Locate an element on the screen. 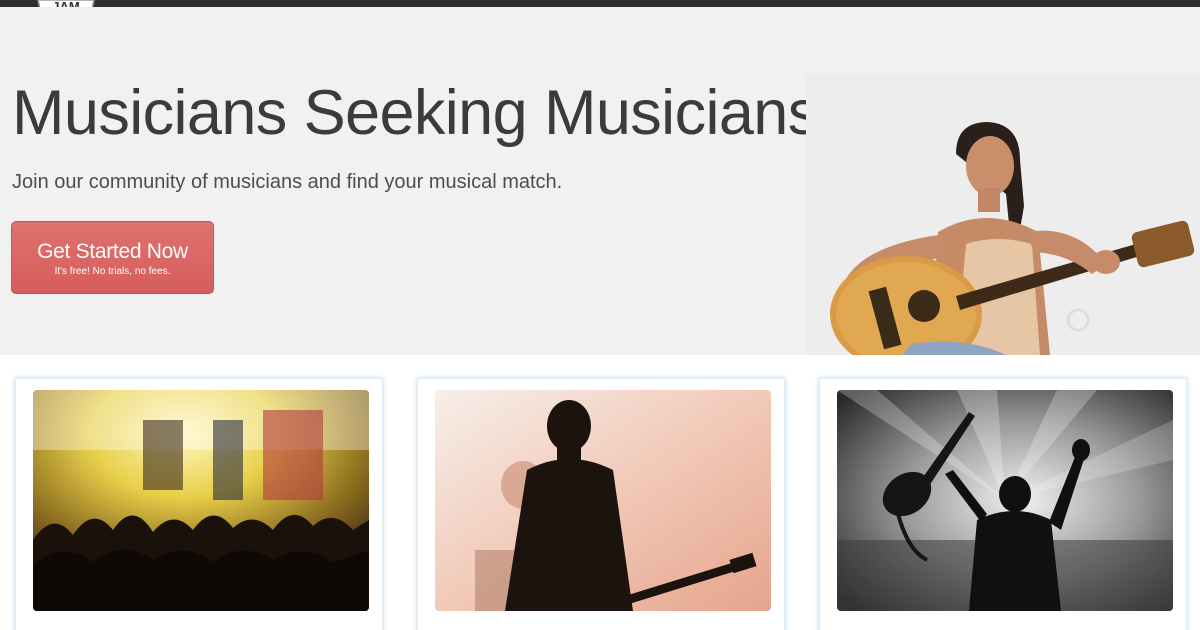 This screenshot has height=630, width=1200. concert-crowd-photo is located at coordinates (201, 500).